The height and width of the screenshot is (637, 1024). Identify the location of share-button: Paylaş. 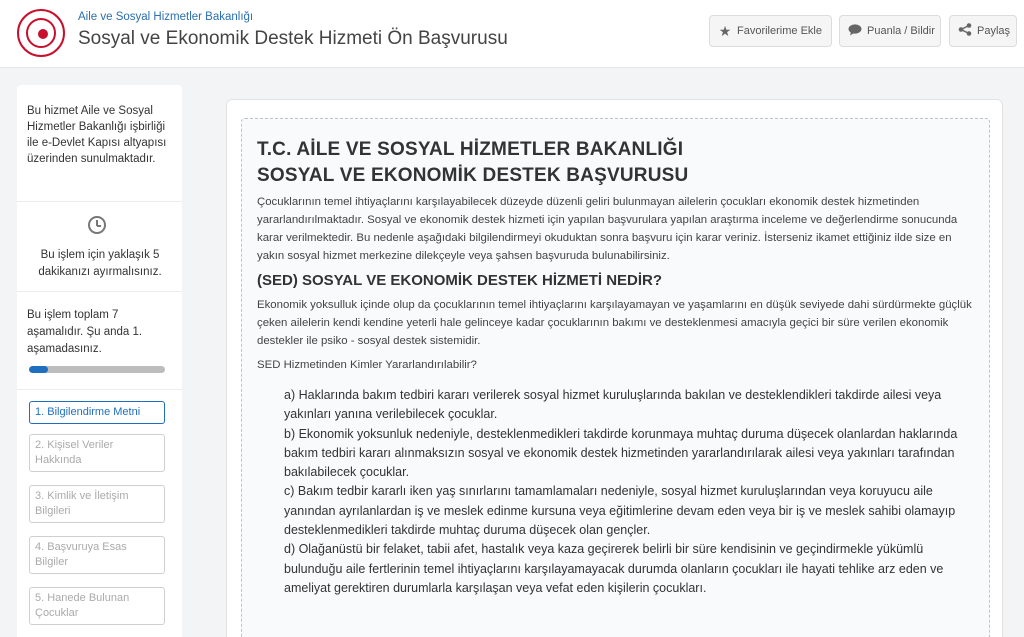
(983, 31).